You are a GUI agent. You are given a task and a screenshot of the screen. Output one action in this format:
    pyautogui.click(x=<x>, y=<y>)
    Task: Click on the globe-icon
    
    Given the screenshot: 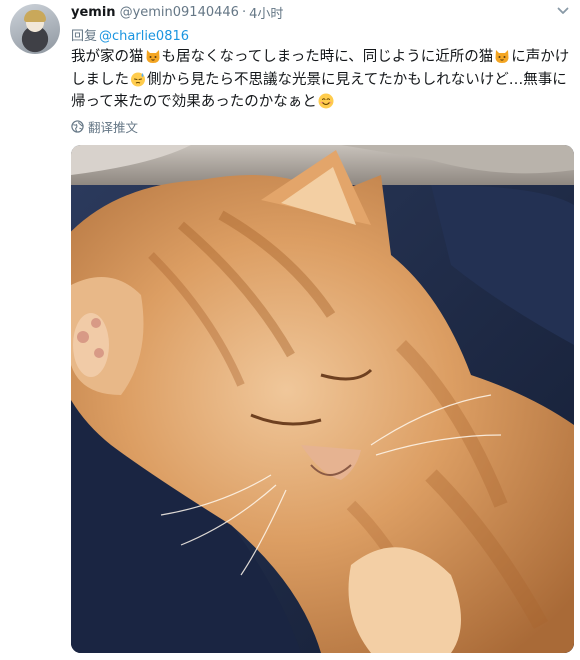 What is the action you would take?
    pyautogui.click(x=77, y=126)
    